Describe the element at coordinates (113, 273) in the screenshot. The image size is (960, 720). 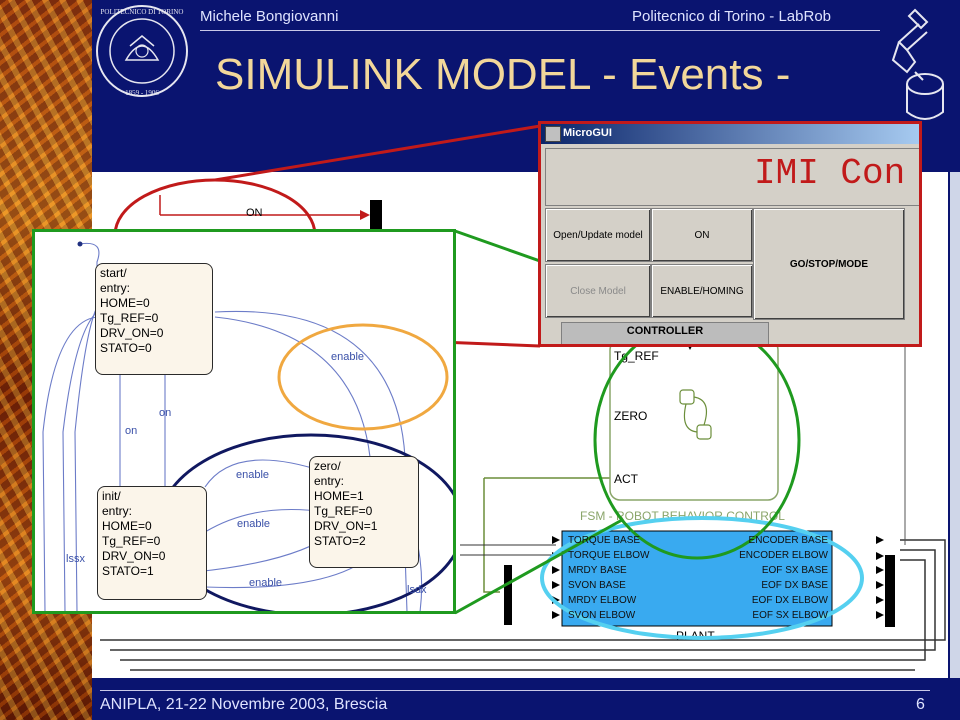
I see `state-start-line: start/` at that location.